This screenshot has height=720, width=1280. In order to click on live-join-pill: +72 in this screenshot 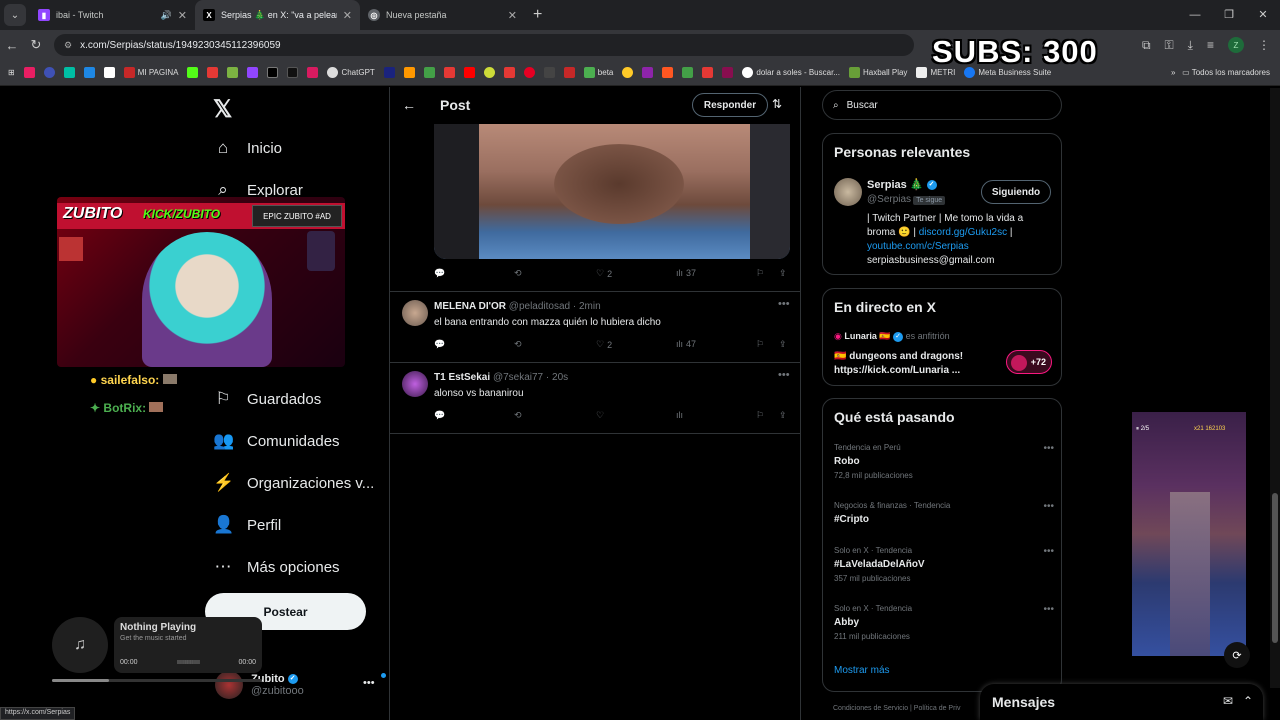, I will do `click(1029, 362)`.